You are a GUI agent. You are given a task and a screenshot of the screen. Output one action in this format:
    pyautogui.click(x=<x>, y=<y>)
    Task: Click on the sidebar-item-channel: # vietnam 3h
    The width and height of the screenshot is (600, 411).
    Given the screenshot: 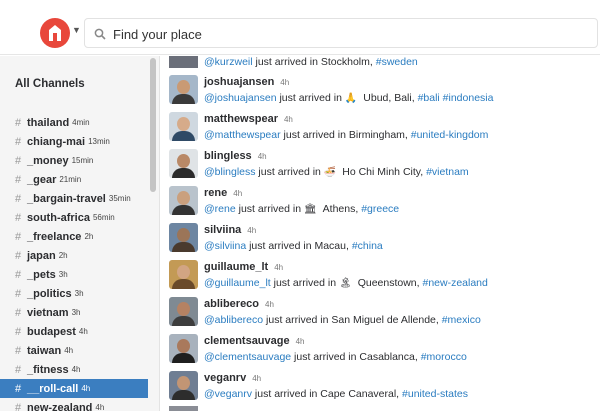 What is the action you would take?
    pyautogui.click(x=74, y=312)
    